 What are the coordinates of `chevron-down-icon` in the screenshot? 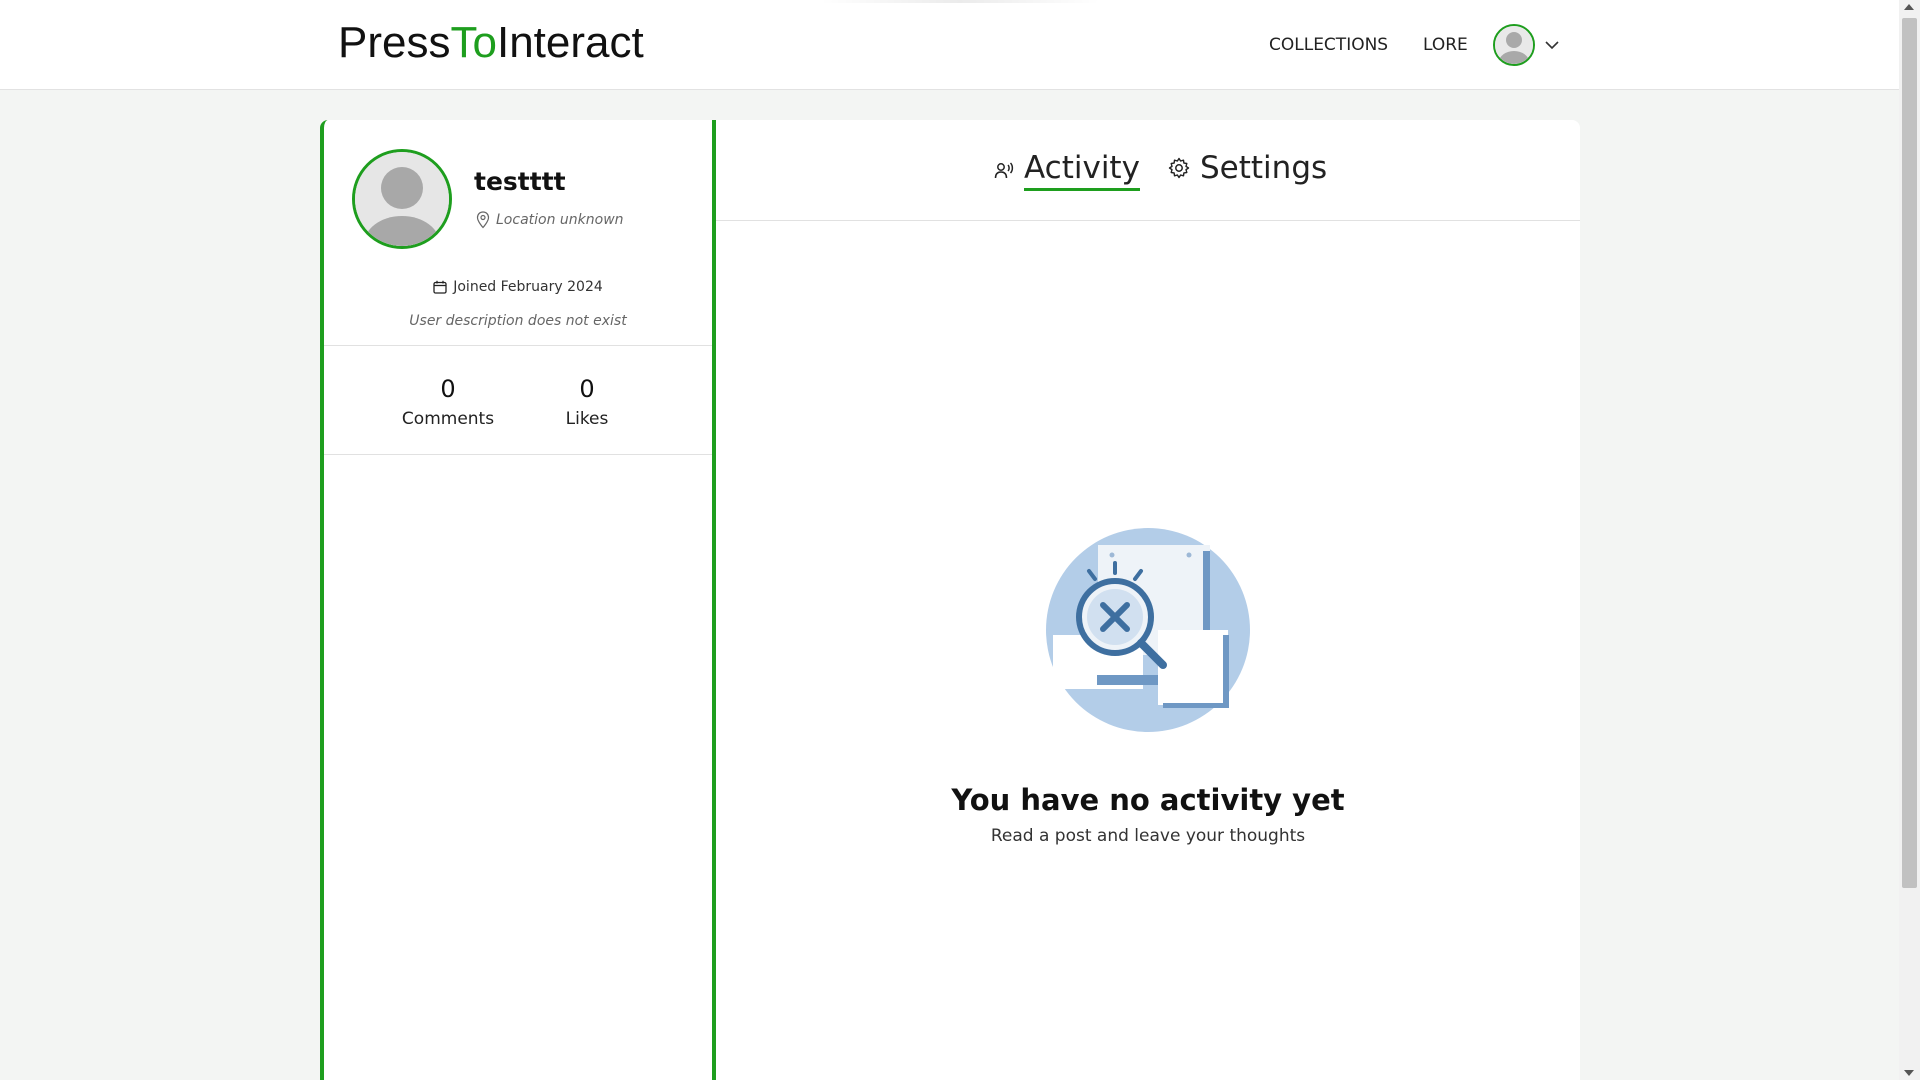 It's located at (1552, 45).